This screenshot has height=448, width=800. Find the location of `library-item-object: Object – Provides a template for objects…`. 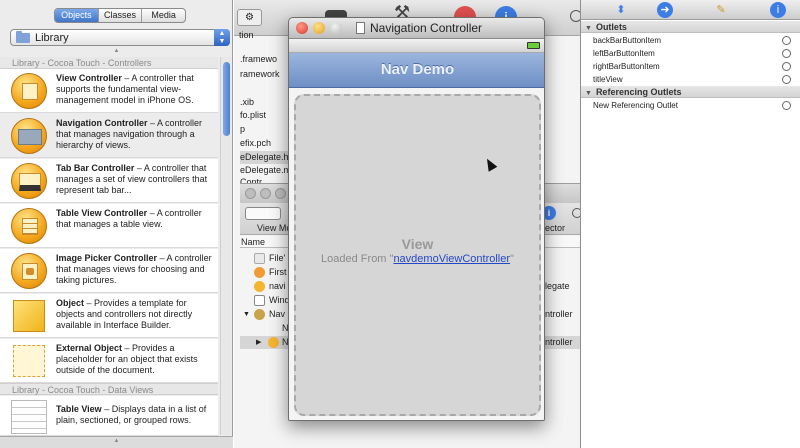

library-item-object: Object – Provides a template for objects… is located at coordinates (109, 316).